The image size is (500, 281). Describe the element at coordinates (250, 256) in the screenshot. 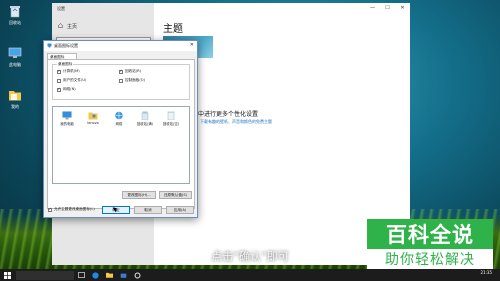

I see `subtitle-caption: 点击“确认”即可` at that location.